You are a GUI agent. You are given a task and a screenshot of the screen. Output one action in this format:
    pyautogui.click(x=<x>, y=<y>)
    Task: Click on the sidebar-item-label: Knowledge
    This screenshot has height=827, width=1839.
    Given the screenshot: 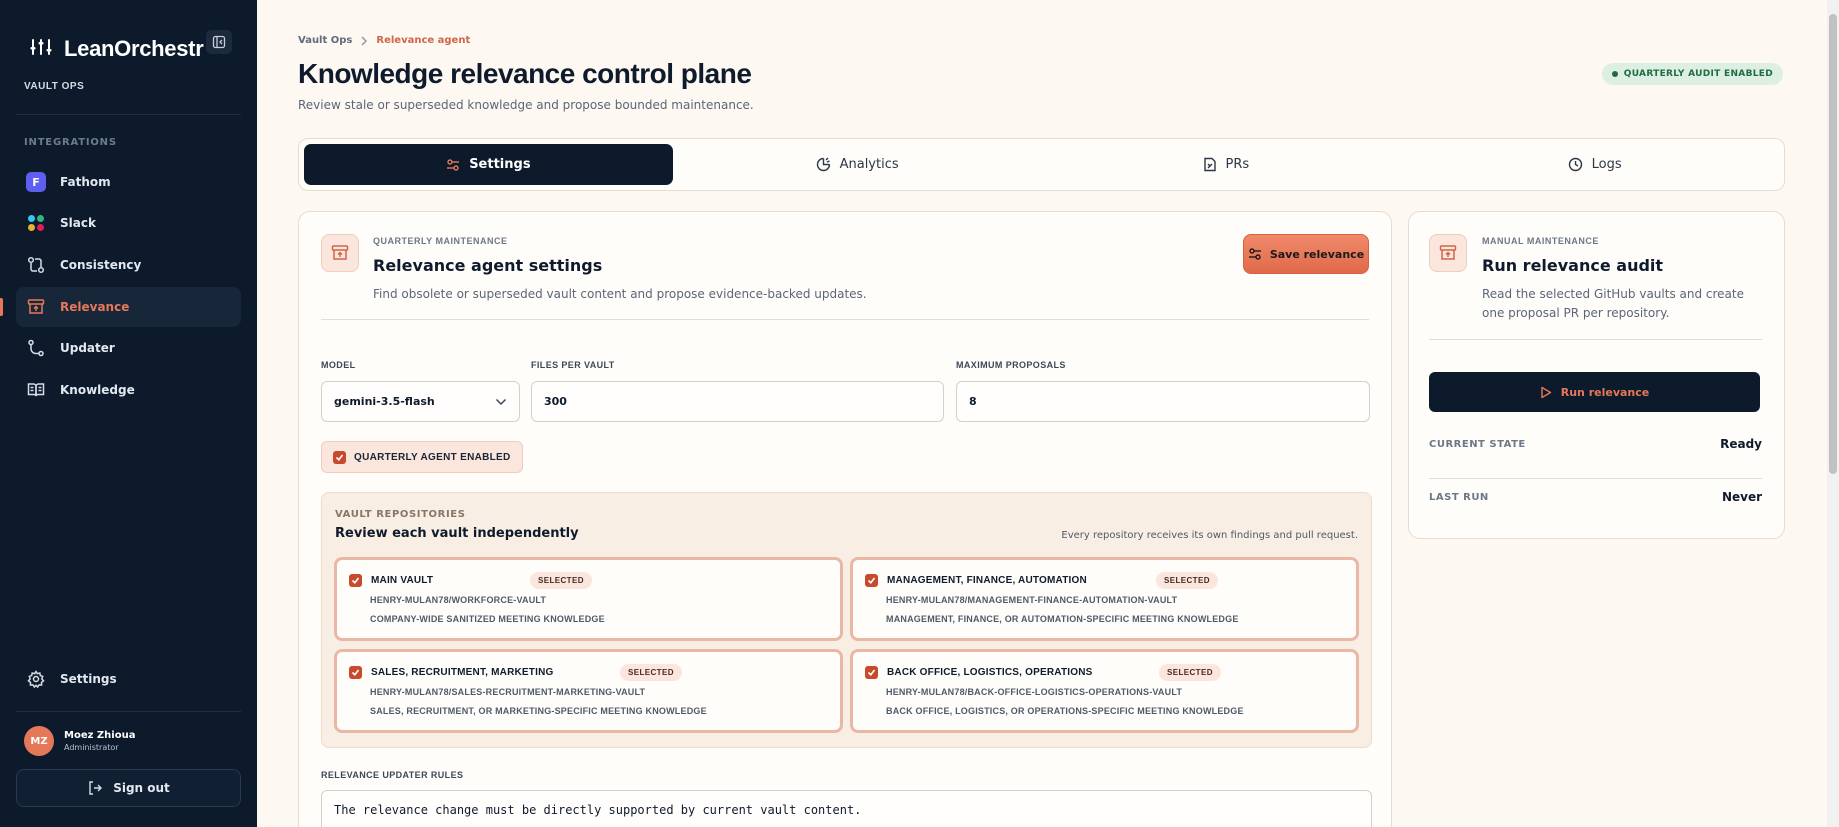 What is the action you would take?
    pyautogui.click(x=97, y=390)
    